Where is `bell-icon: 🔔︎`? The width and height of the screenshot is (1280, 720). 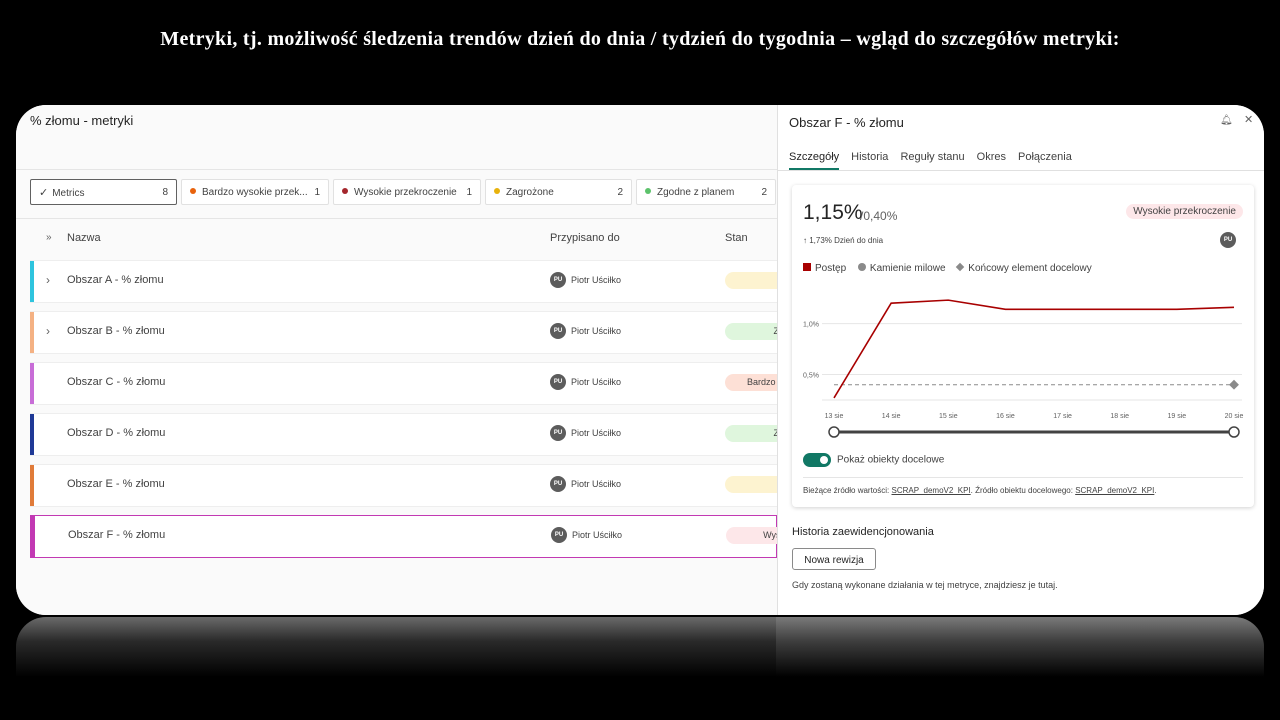
bell-icon: 🔔︎ is located at coordinates (1226, 120).